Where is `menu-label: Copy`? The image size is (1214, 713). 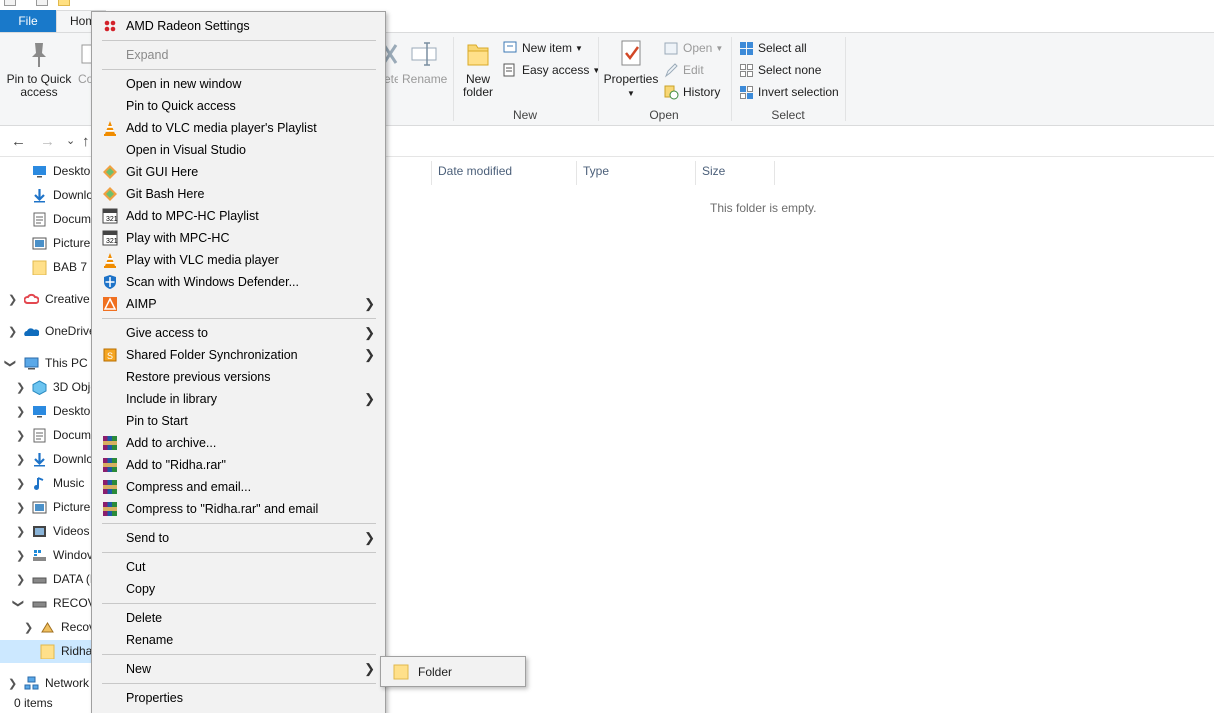 menu-label: Copy is located at coordinates (141, 589).